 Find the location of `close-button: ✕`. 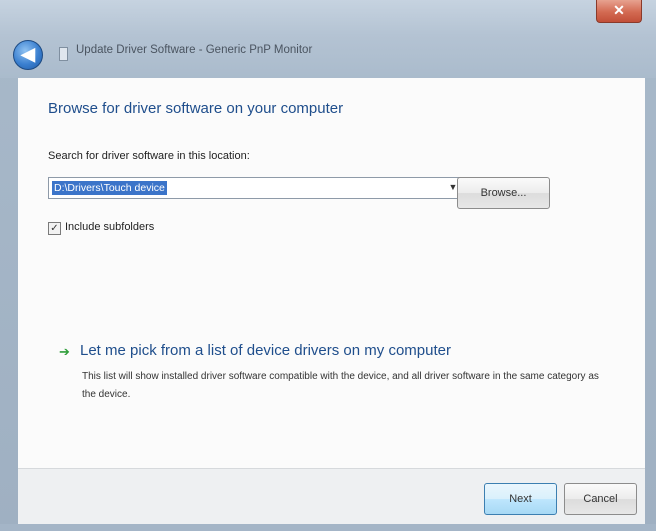

close-button: ✕ is located at coordinates (619, 11).